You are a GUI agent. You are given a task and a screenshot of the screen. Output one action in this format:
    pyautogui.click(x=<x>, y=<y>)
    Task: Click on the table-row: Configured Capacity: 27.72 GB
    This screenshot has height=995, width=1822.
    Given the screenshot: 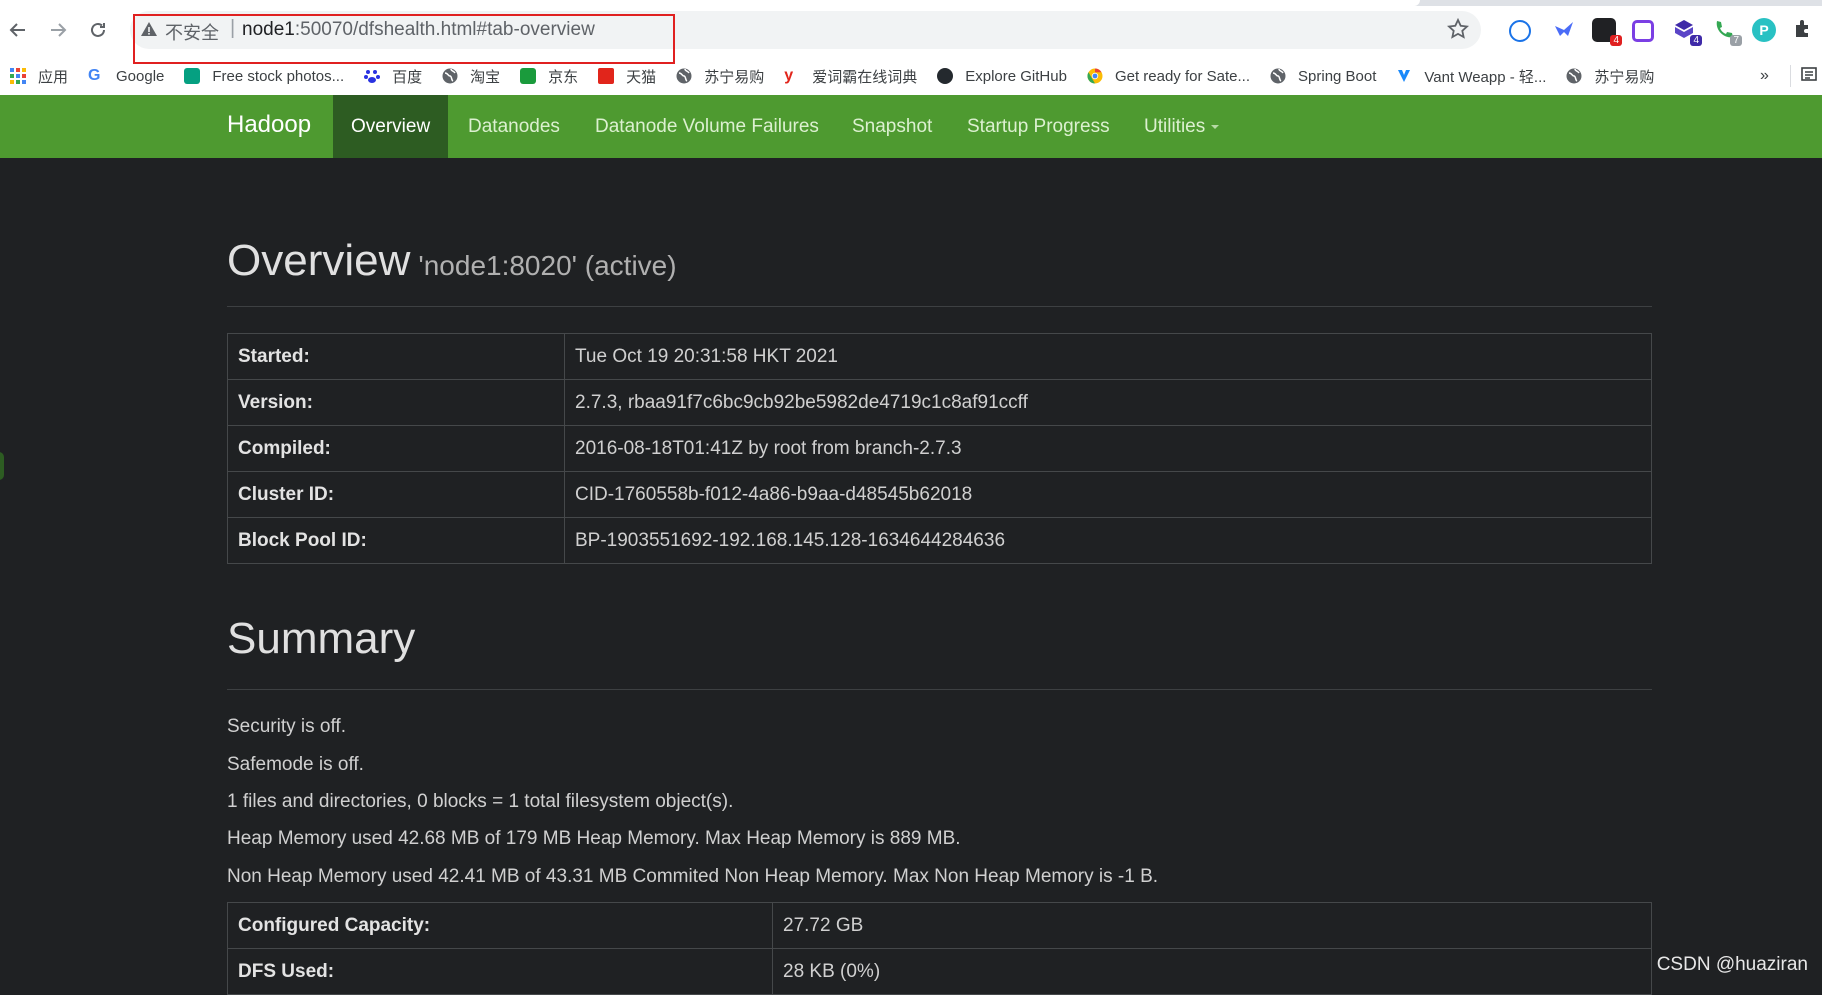 What is the action you would take?
    pyautogui.click(x=939, y=925)
    